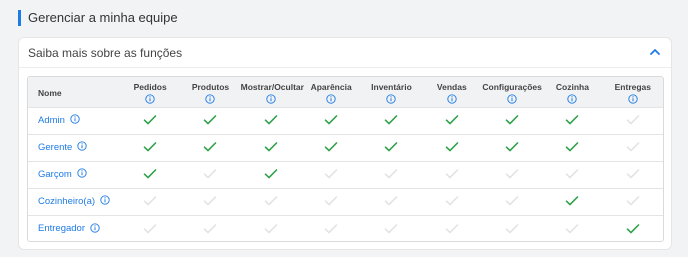 Image resolution: width=688 pixels, height=257 pixels. Describe the element at coordinates (55, 147) in the screenshot. I see `role-name-gerente: Gerente` at that location.